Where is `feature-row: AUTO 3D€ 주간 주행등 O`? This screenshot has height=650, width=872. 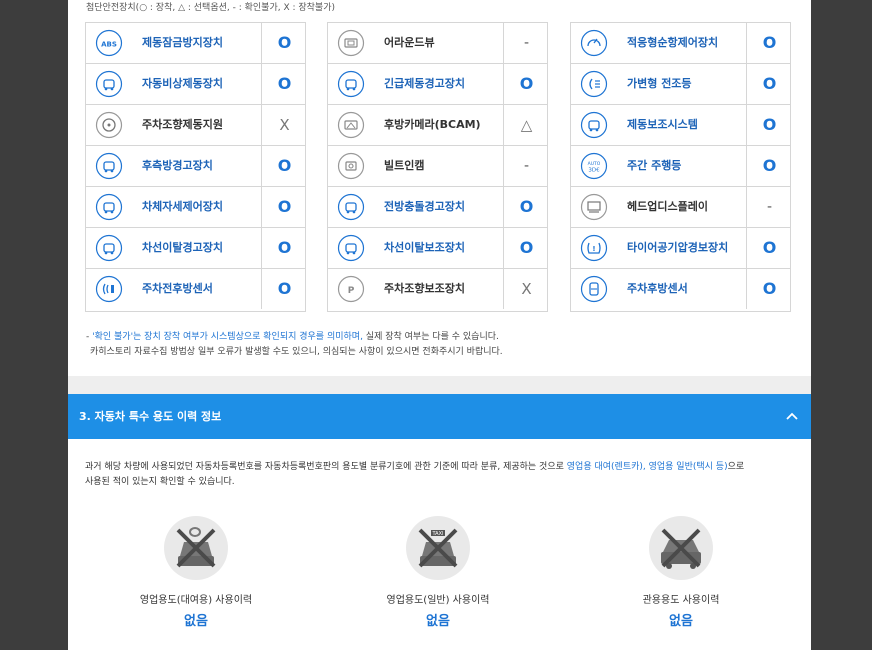 feature-row: AUTO 3D€ 주간 주행등 O is located at coordinates (680, 166).